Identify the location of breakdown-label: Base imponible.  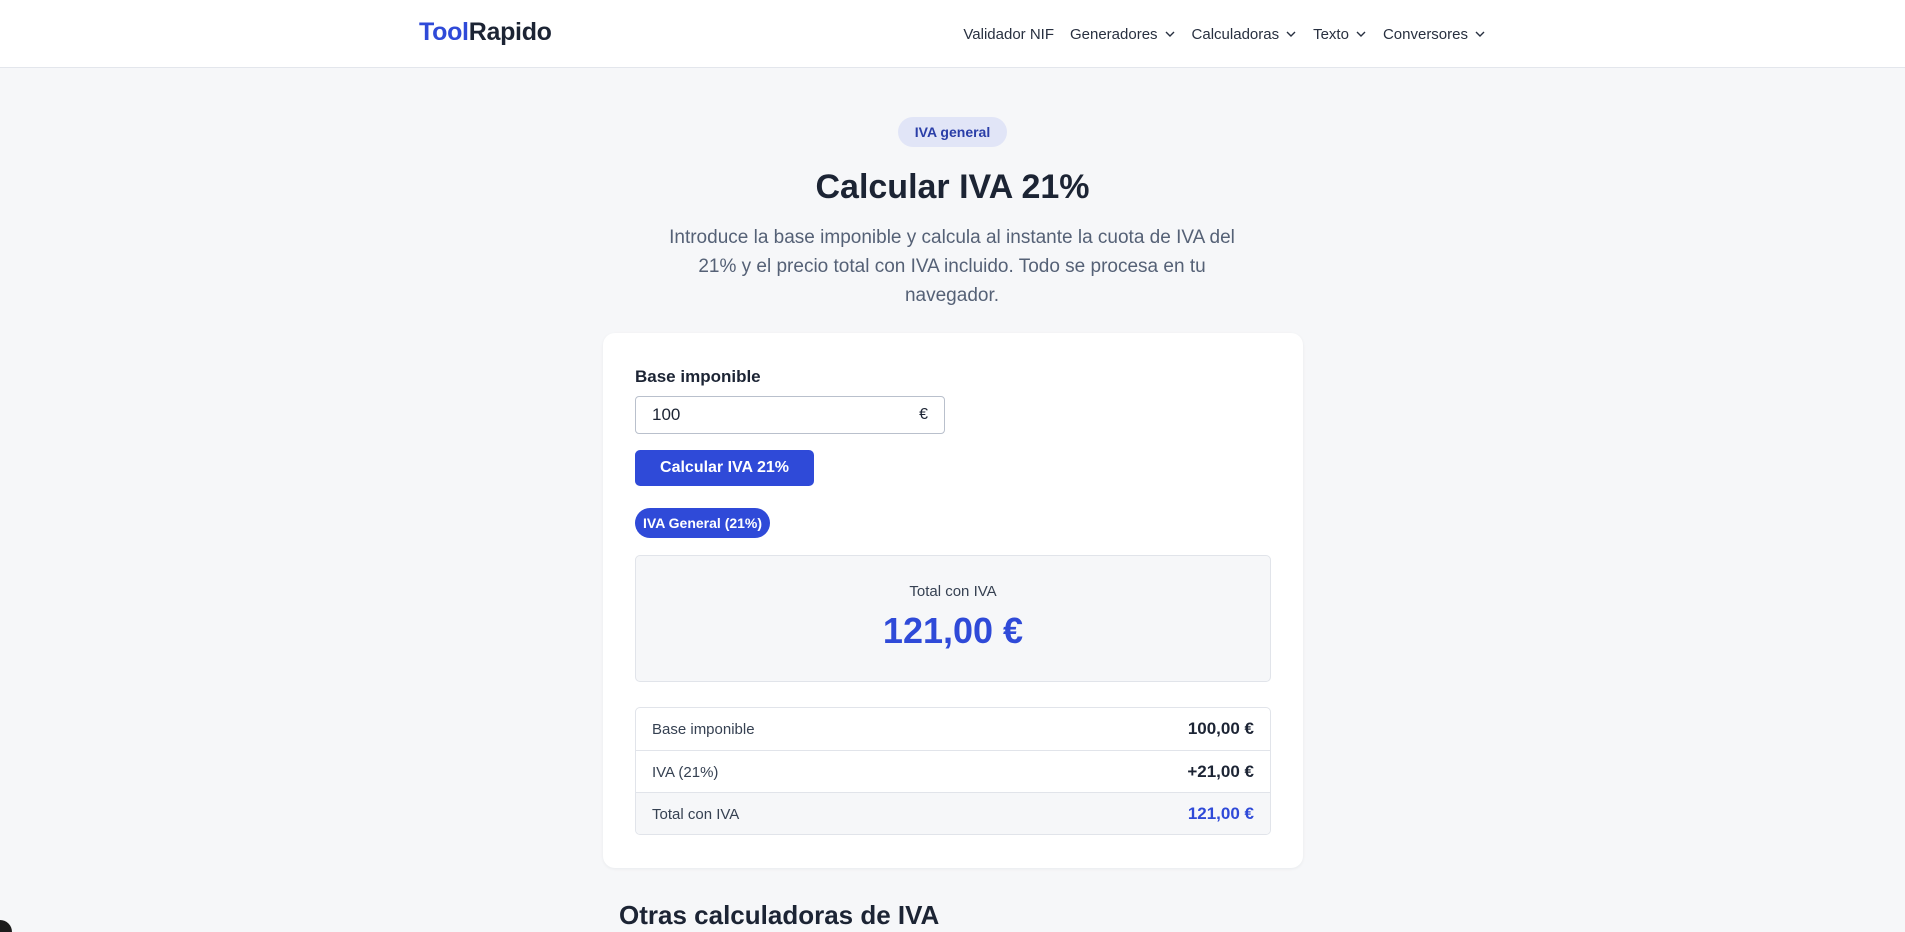
(703, 729).